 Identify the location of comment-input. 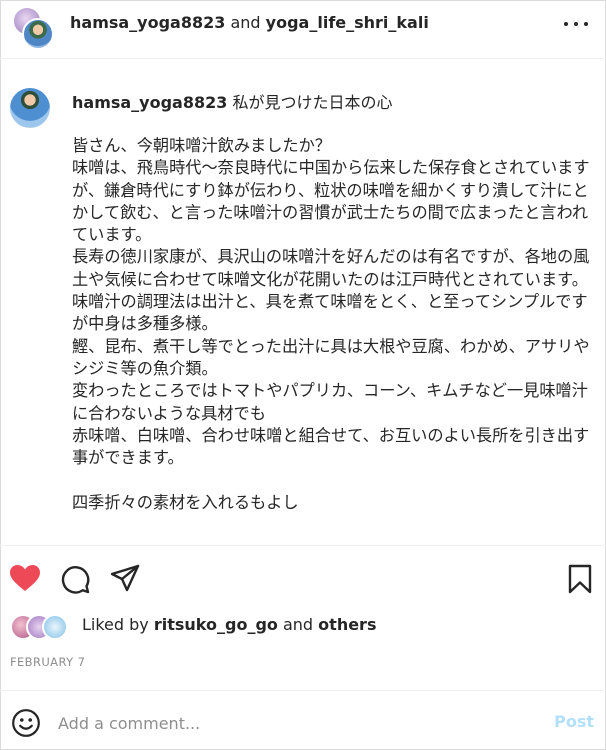
(298, 723).